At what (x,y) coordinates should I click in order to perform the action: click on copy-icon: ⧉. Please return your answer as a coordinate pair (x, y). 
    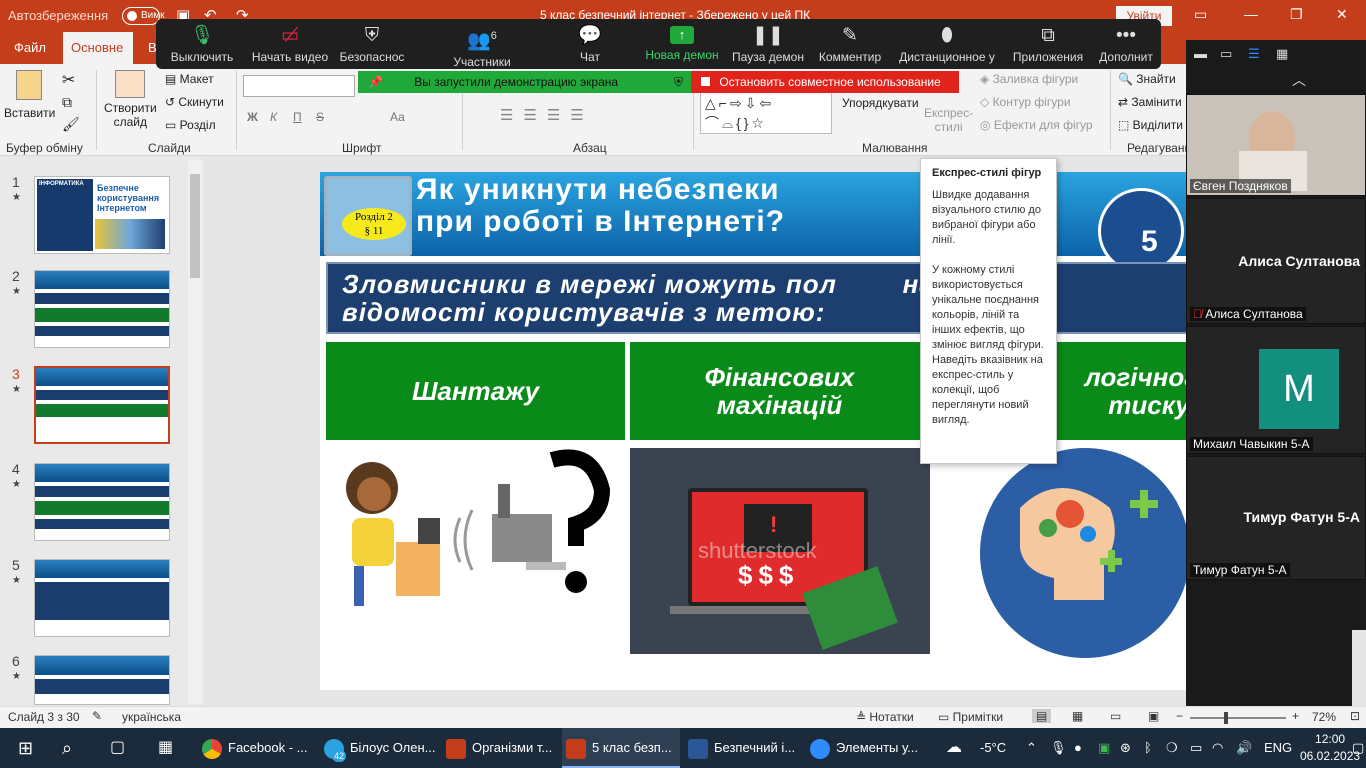
    Looking at the image, I should click on (67, 102).